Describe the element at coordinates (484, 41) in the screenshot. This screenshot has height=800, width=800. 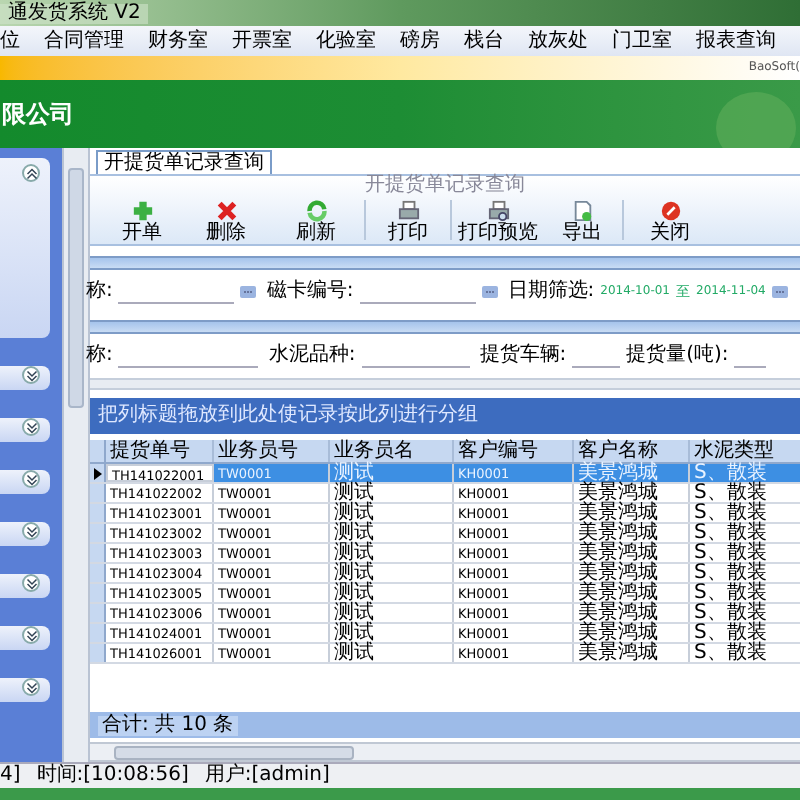
I see `menu-item: 栈台` at that location.